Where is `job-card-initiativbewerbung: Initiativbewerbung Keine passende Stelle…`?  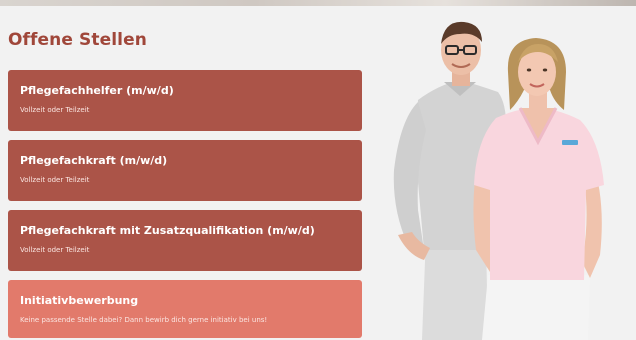 job-card-initiativbewerbung: Initiativbewerbung Keine passende Stelle… is located at coordinates (185, 309).